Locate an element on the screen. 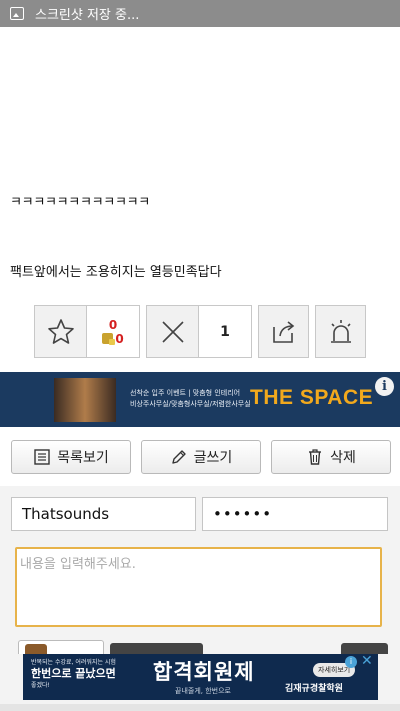 This screenshot has width=400, height=711. report-button is located at coordinates (340, 331).